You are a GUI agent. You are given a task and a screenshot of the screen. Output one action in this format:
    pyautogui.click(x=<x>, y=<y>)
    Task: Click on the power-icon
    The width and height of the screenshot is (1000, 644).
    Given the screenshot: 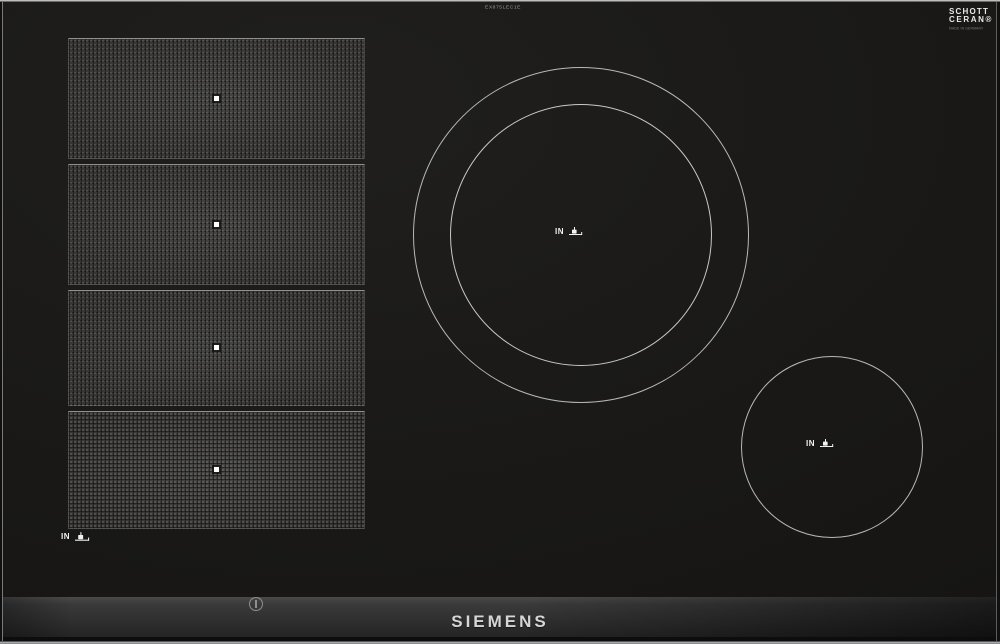 What is the action you would take?
    pyautogui.click(x=256, y=604)
    